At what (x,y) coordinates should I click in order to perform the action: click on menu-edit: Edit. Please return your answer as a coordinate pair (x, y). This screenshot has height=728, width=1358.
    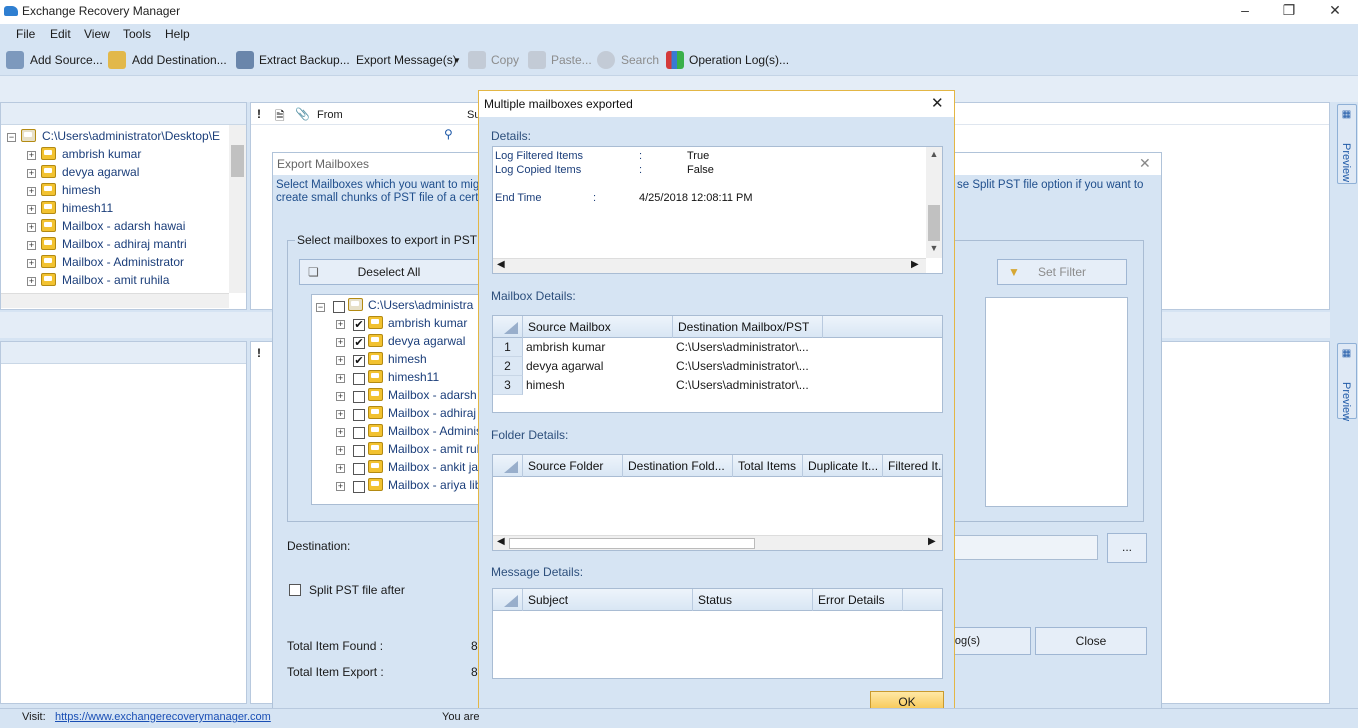
    Looking at the image, I should click on (60, 34).